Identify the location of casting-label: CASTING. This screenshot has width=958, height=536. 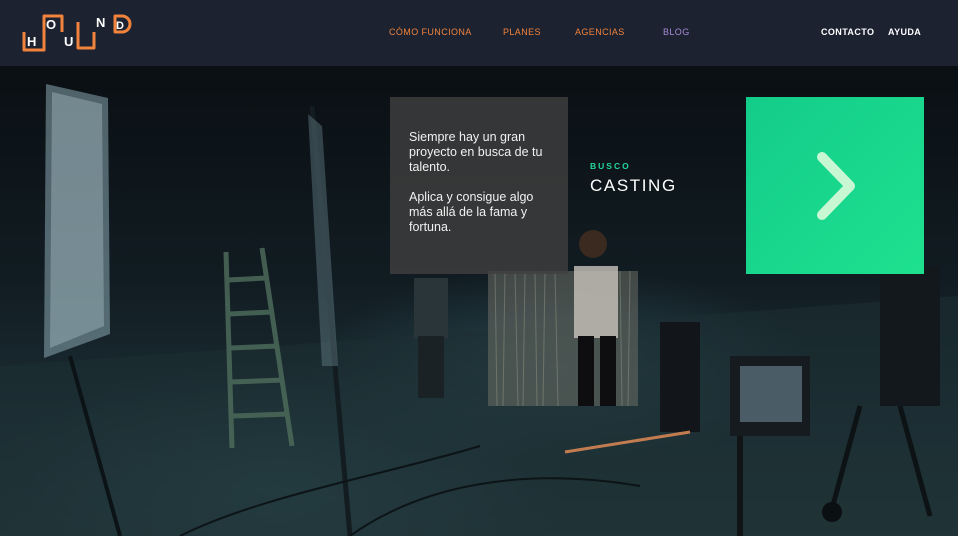
(633, 185).